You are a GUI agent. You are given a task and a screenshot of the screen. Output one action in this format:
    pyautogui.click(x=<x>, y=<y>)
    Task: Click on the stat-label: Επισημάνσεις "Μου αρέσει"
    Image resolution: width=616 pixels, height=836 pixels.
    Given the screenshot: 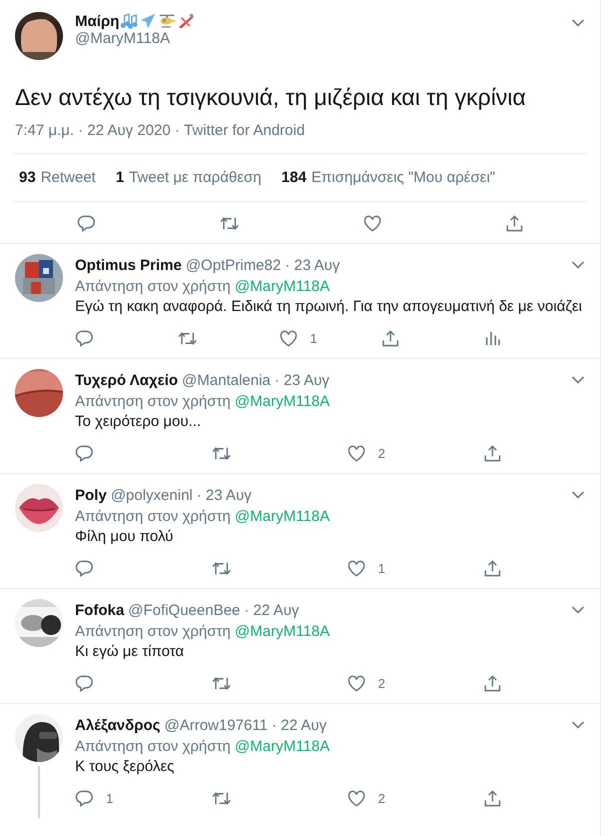 What is the action you would take?
    pyautogui.click(x=403, y=177)
    